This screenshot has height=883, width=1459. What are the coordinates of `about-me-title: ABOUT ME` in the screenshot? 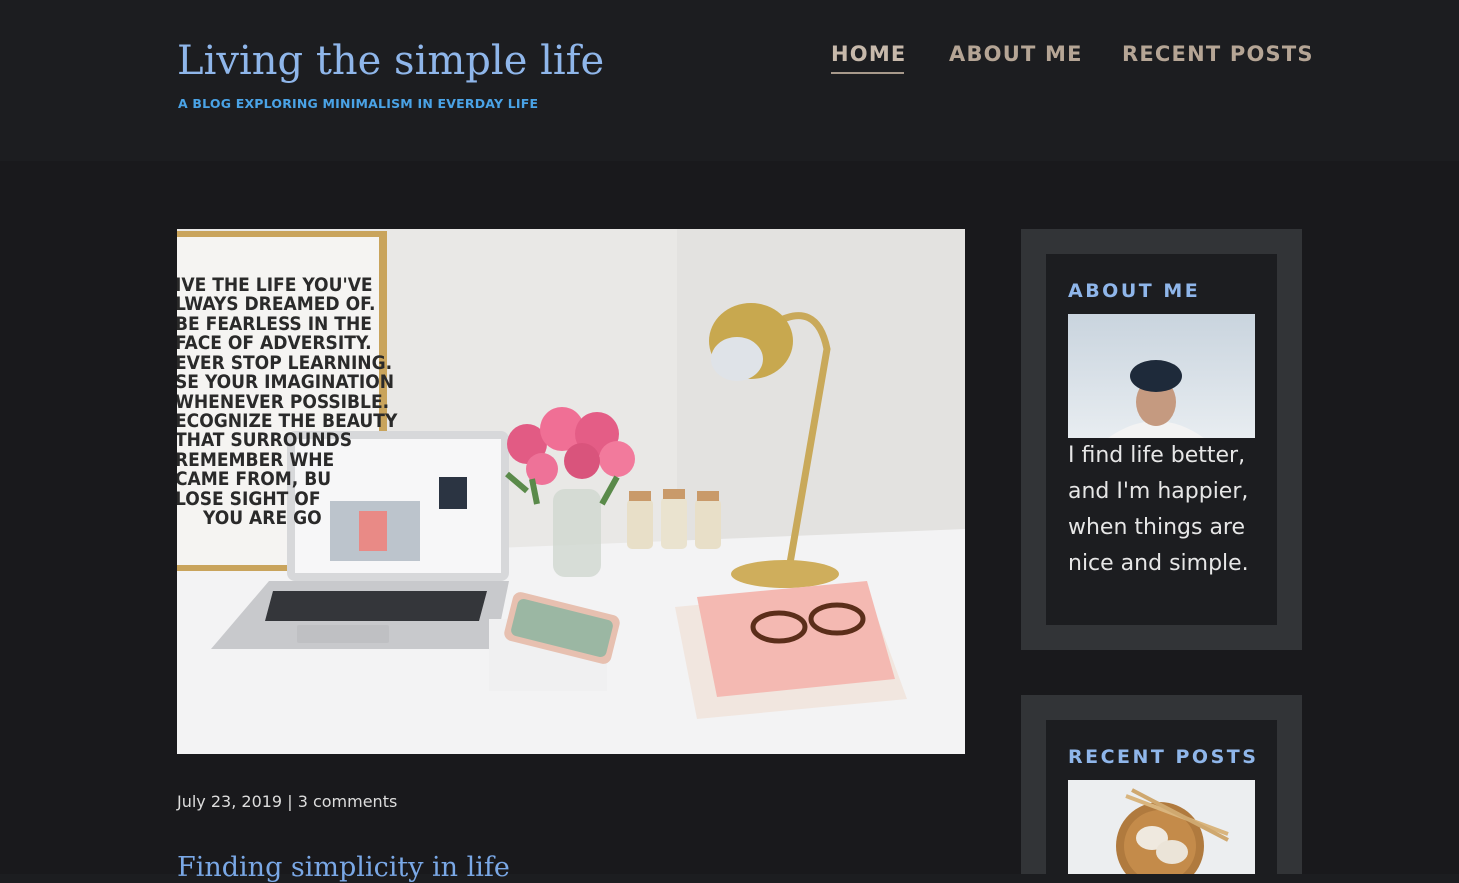 It's located at (1134, 291).